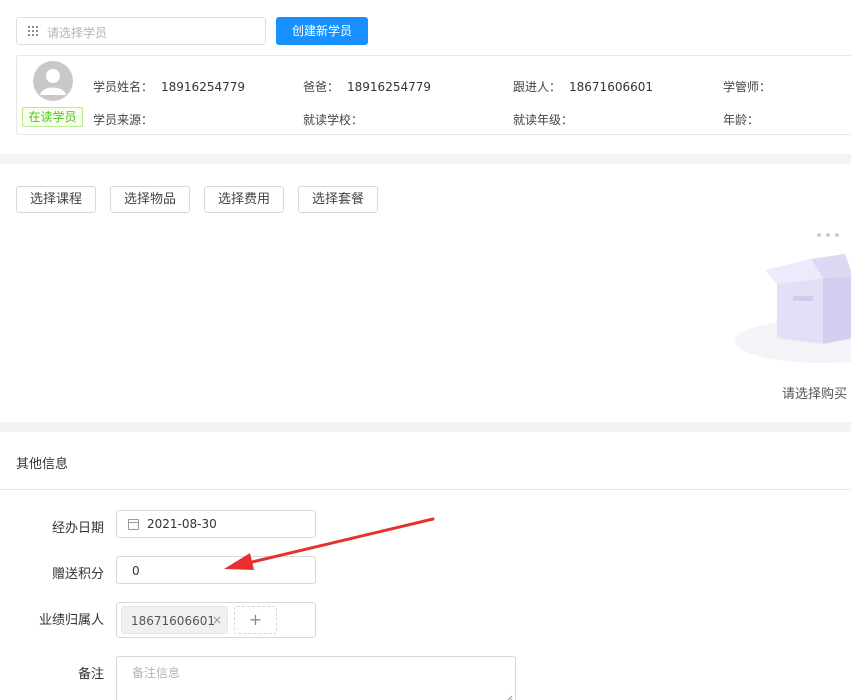 The width and height of the screenshot is (851, 700). Describe the element at coordinates (255, 620) in the screenshot. I see `add-owner-button: +` at that location.